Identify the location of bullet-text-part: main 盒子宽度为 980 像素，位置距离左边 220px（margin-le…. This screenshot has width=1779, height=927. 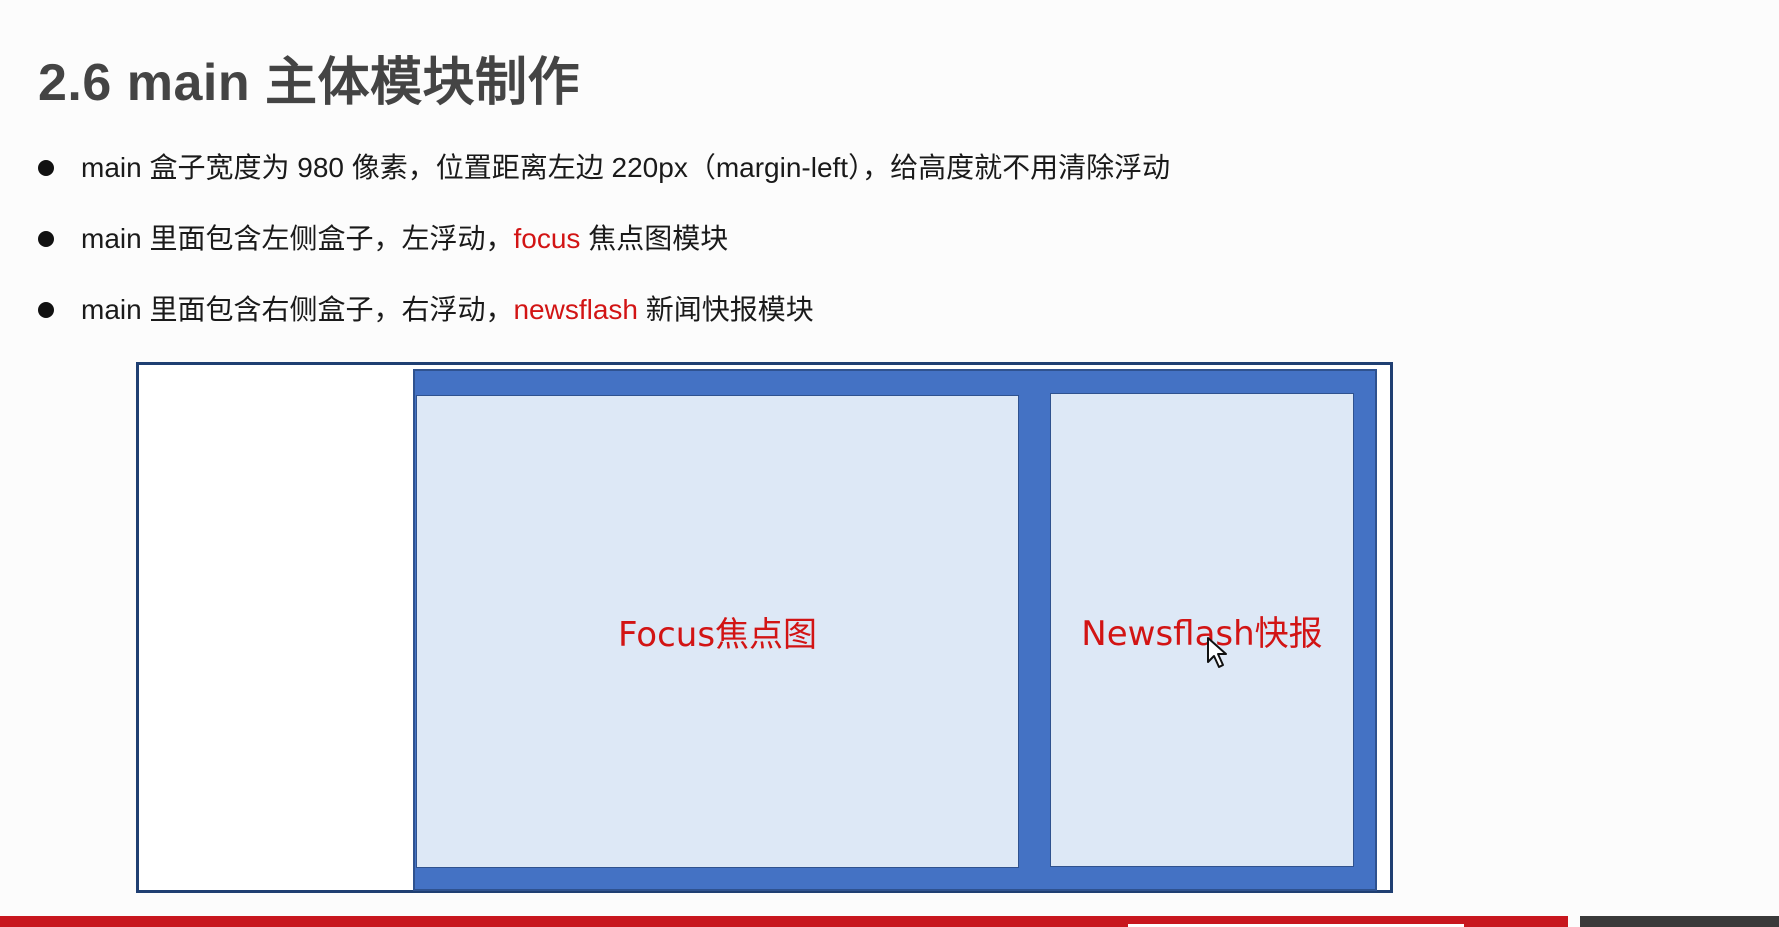
(626, 167).